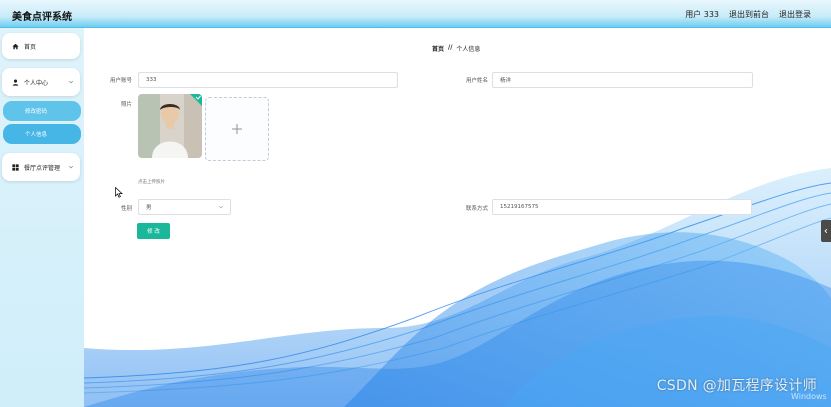 The height and width of the screenshot is (407, 831). What do you see at coordinates (415, 14) in the screenshot?
I see `top-header: 美食点评系统 用户 333 退出到前台 退出登录` at bounding box center [415, 14].